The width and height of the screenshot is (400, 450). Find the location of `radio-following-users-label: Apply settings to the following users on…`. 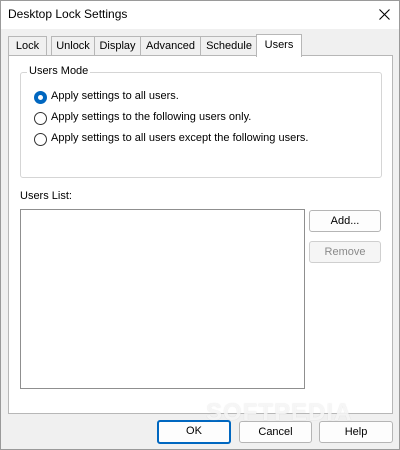

radio-following-users-label: Apply settings to the following users on… is located at coordinates (151, 117).